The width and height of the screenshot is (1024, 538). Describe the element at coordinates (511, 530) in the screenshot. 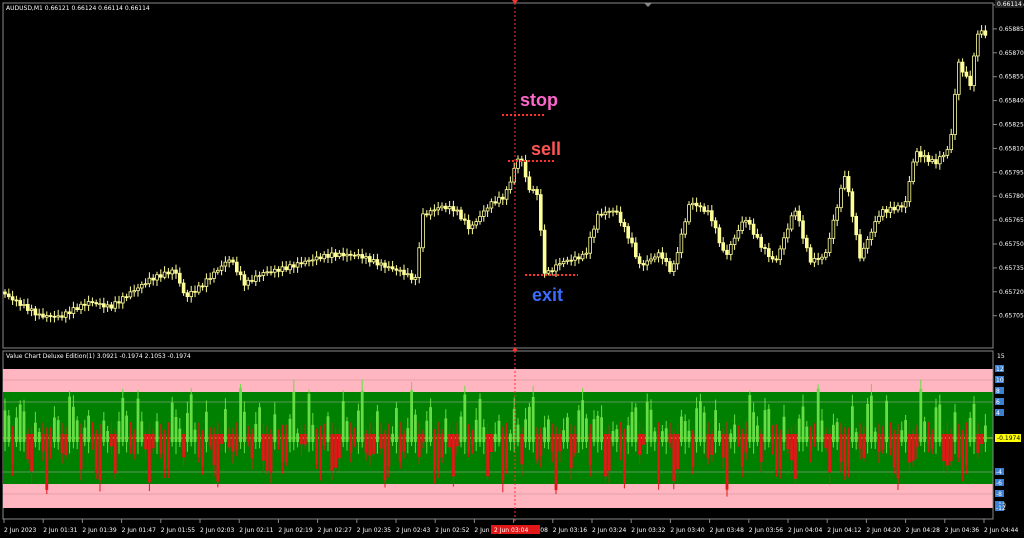

I see `crosshair-time-label: 2 Jun 03:04` at that location.